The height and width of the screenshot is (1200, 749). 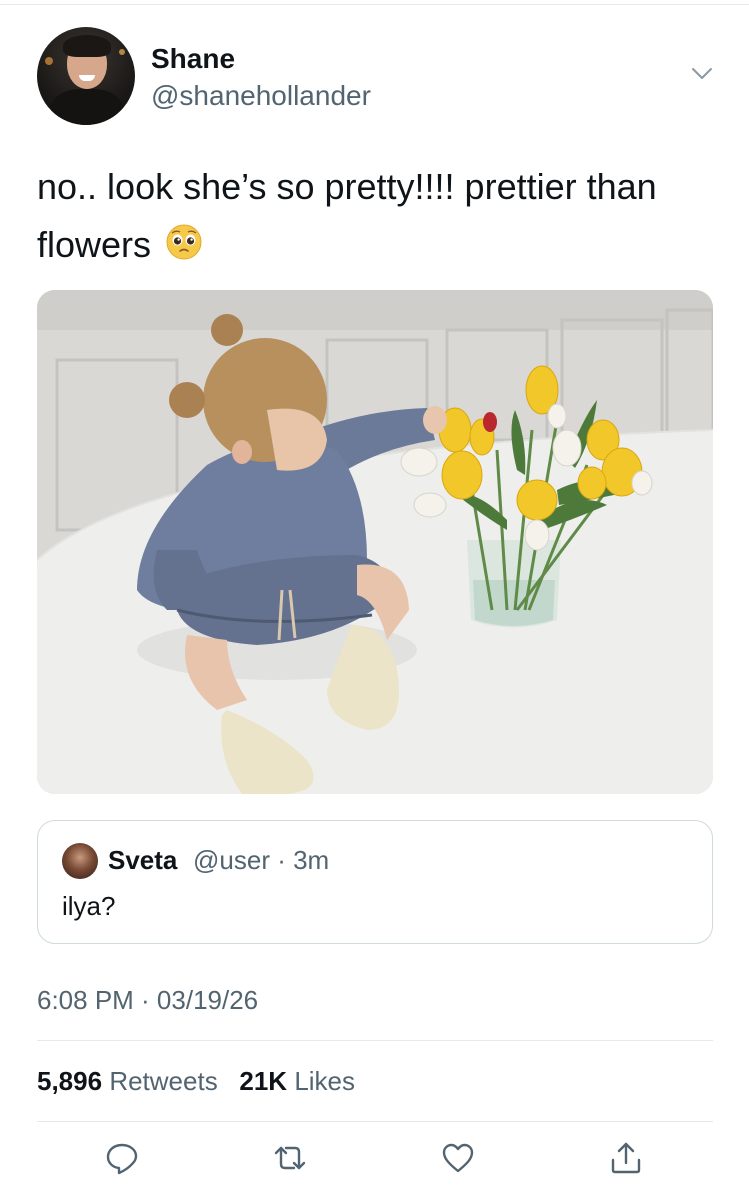 I want to click on retweet-icon, so click(x=290, y=1158).